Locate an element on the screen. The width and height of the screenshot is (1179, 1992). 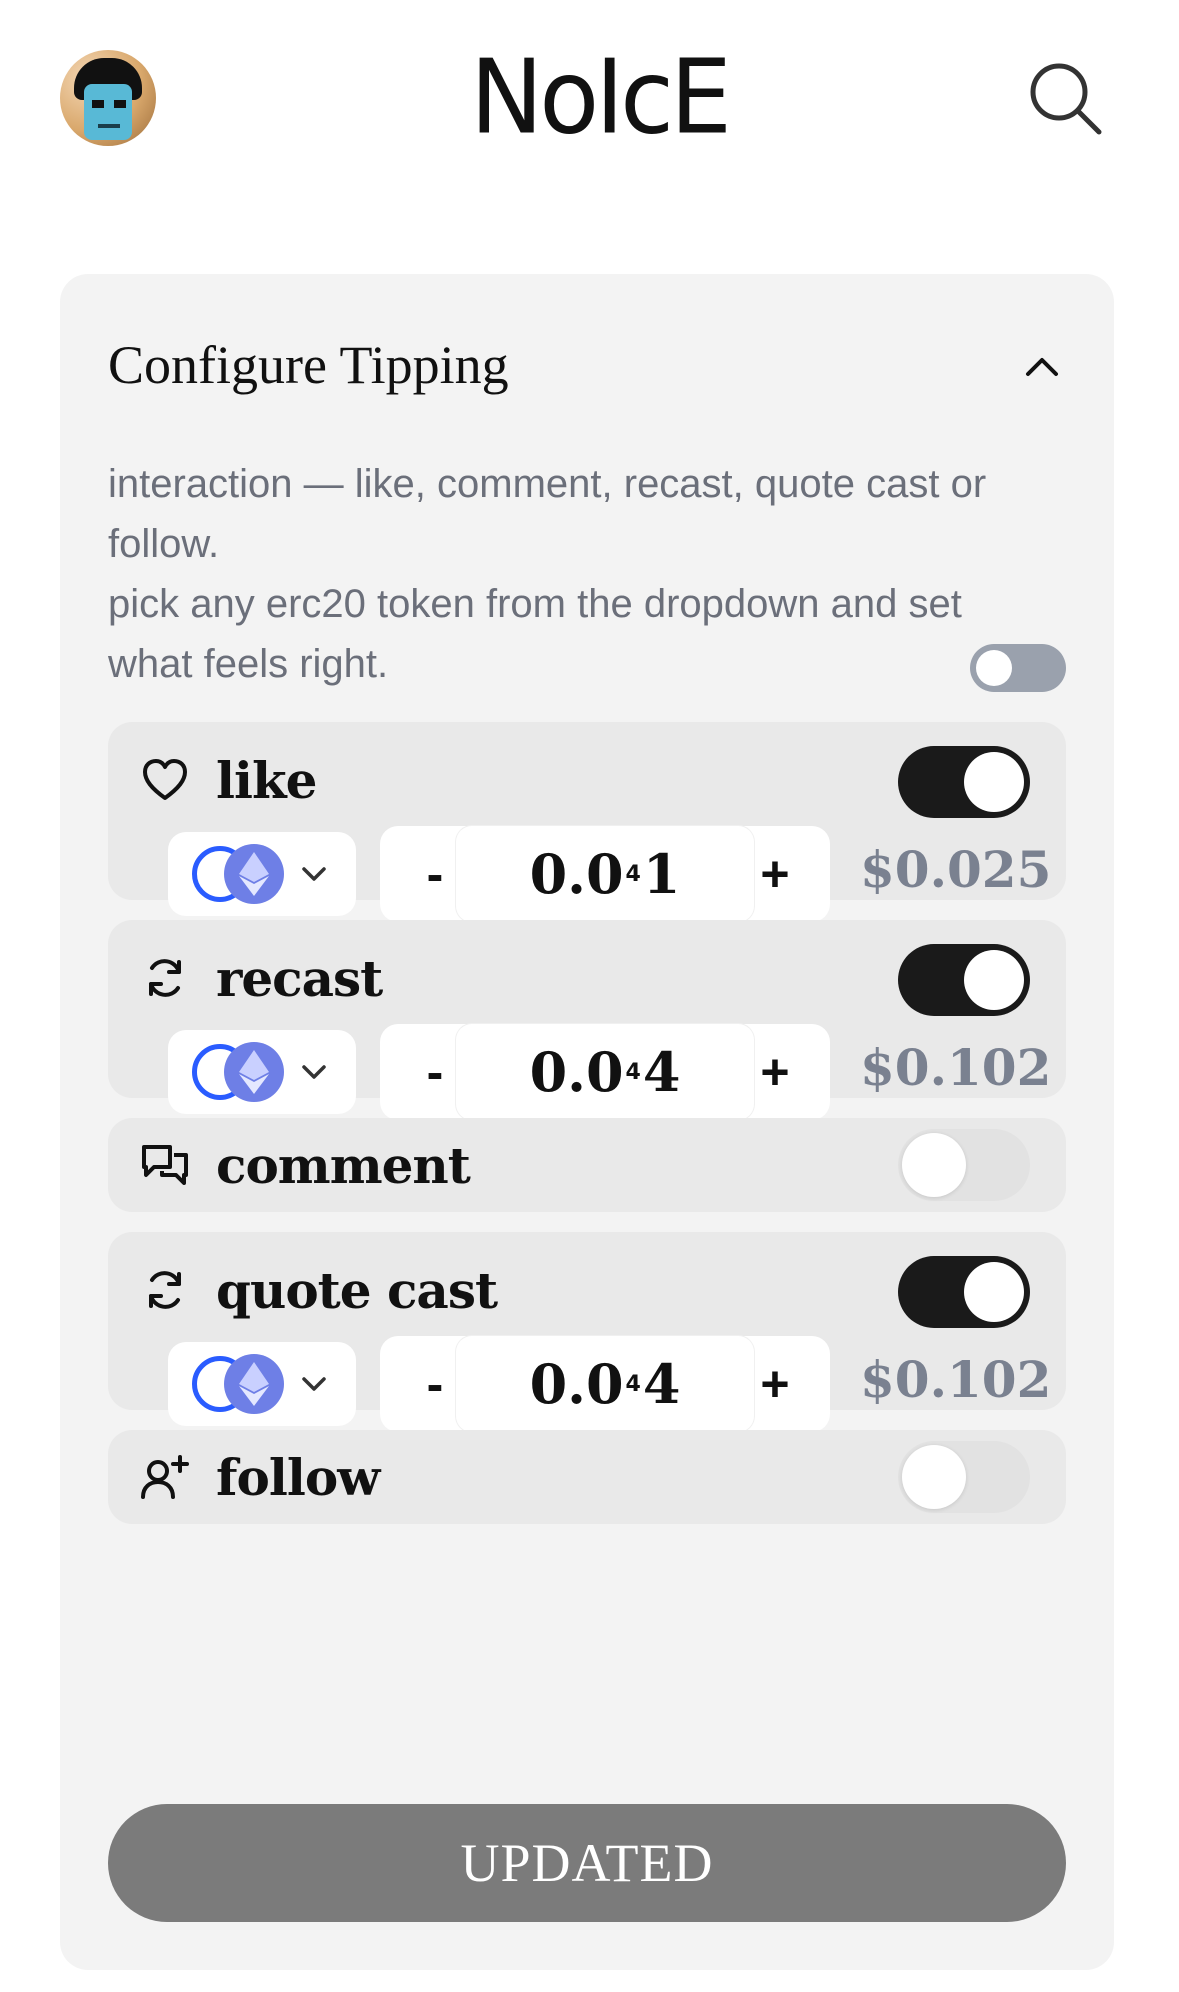
heart-icon is located at coordinates (165, 780).